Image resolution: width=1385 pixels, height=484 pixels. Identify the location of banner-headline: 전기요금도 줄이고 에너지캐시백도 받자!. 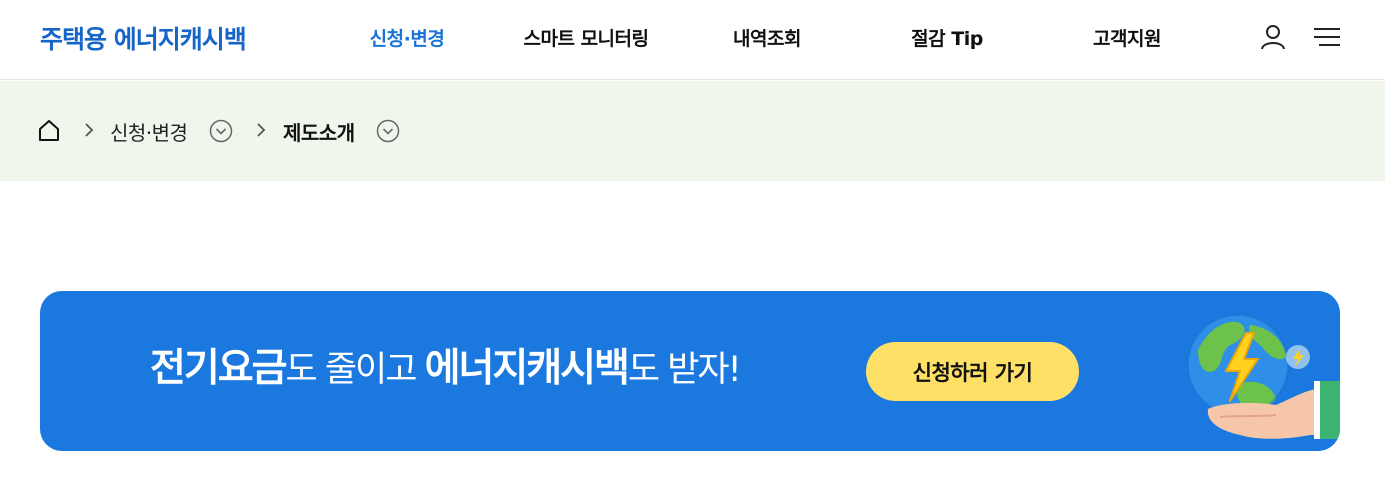
(446, 369).